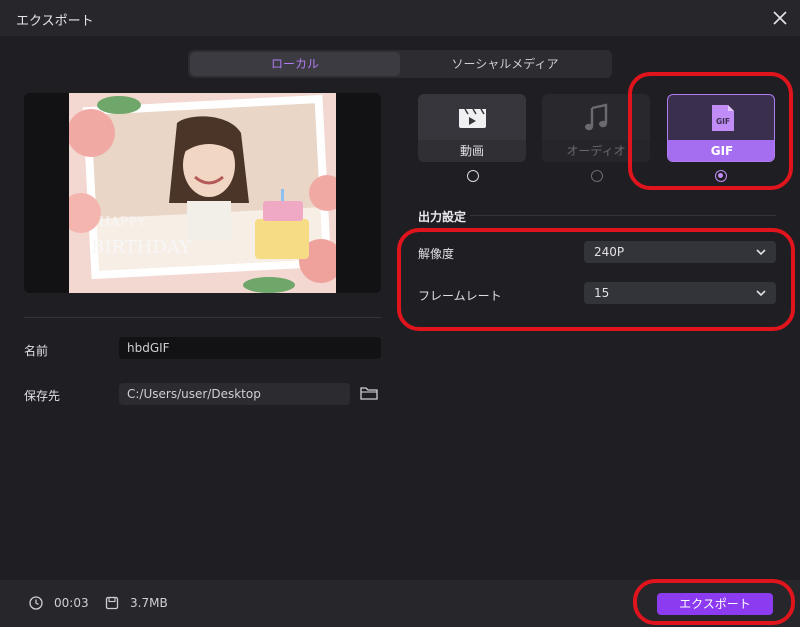  I want to click on output-settings-title: 出力設定, so click(442, 217).